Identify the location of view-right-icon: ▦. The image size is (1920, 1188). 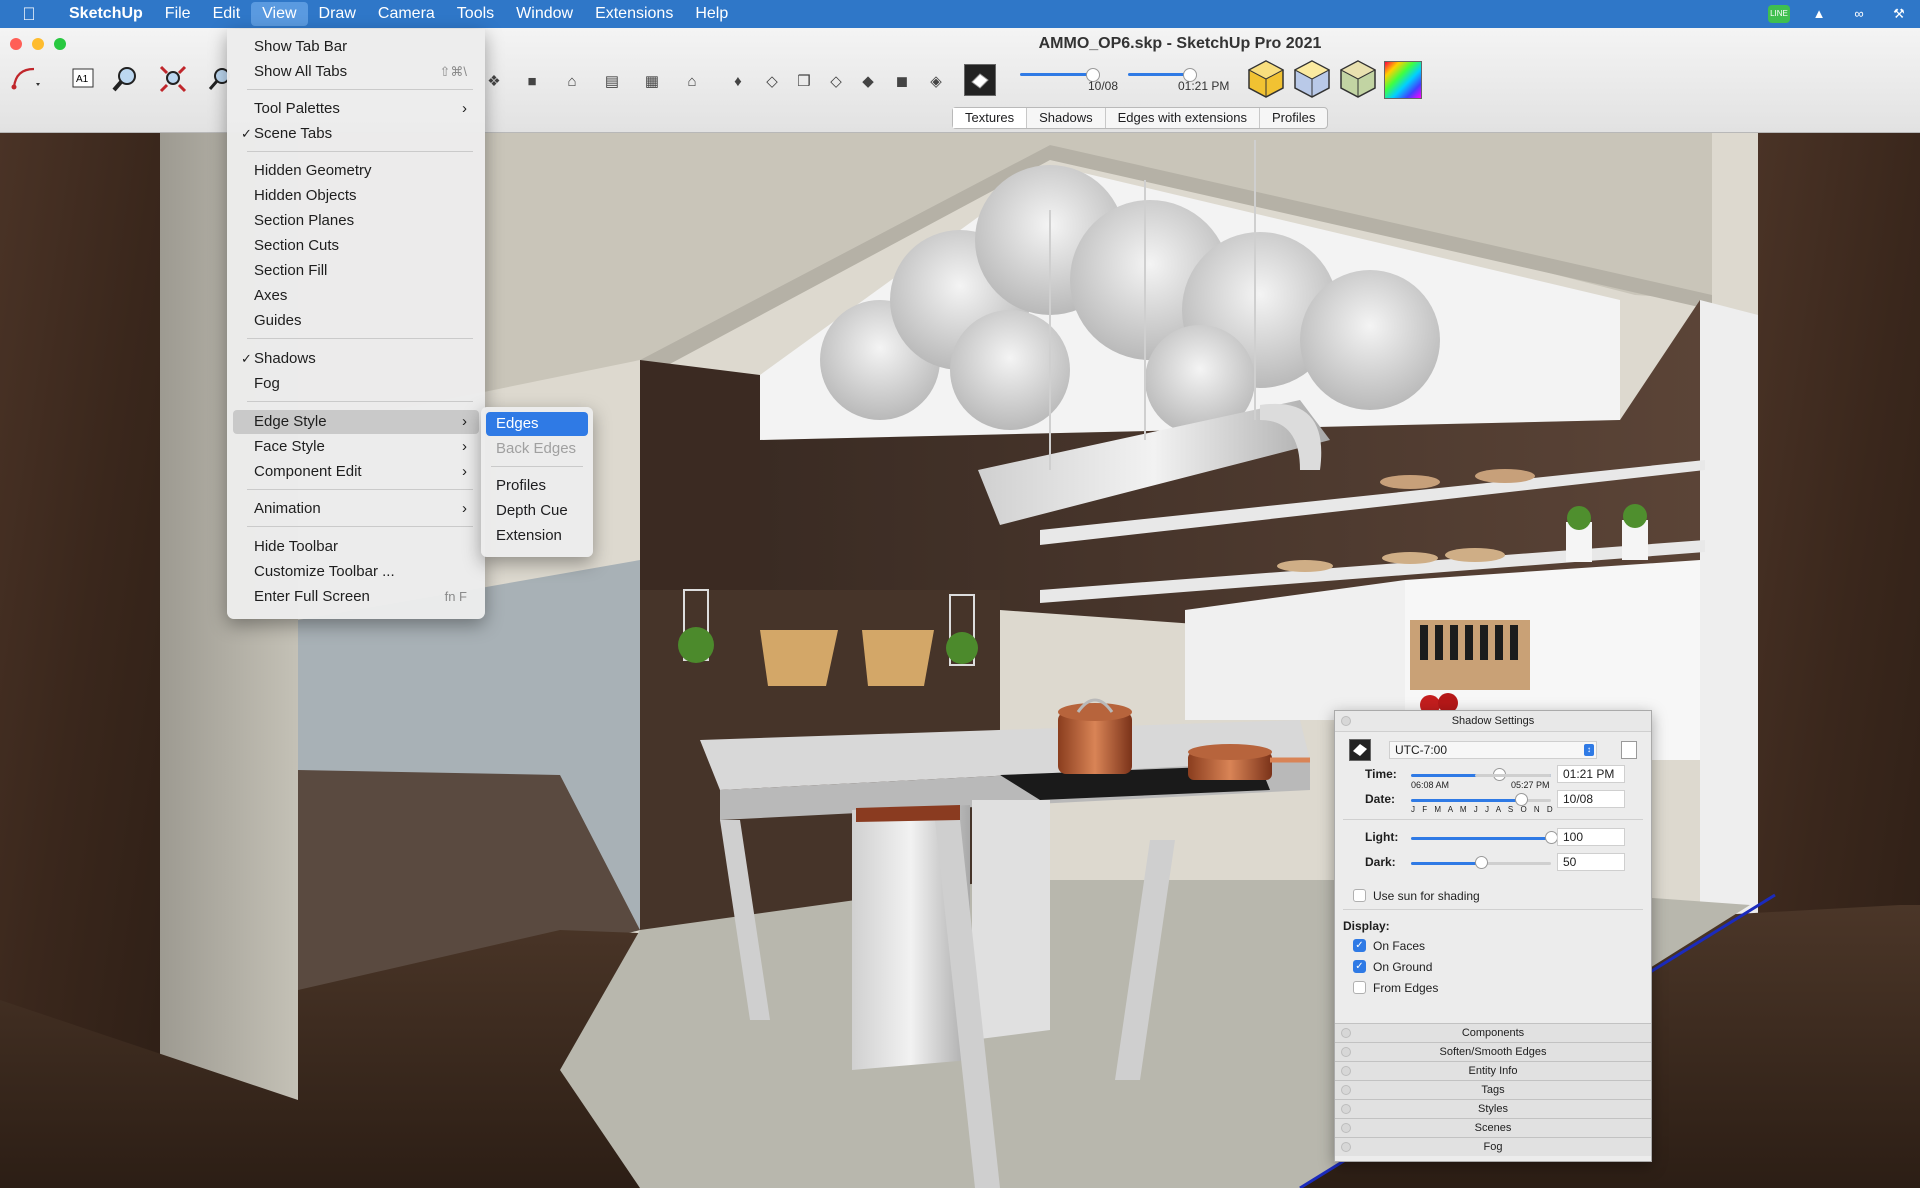
(652, 81).